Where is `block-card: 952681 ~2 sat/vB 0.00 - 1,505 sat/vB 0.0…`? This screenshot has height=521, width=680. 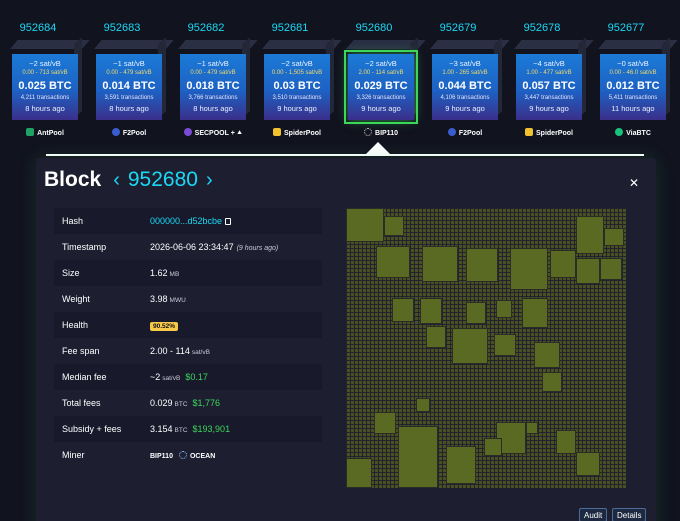
block-card: 952681 ~2 sat/vB 0.00 - 1,505 sat/vB 0.0… is located at coordinates (298, 75).